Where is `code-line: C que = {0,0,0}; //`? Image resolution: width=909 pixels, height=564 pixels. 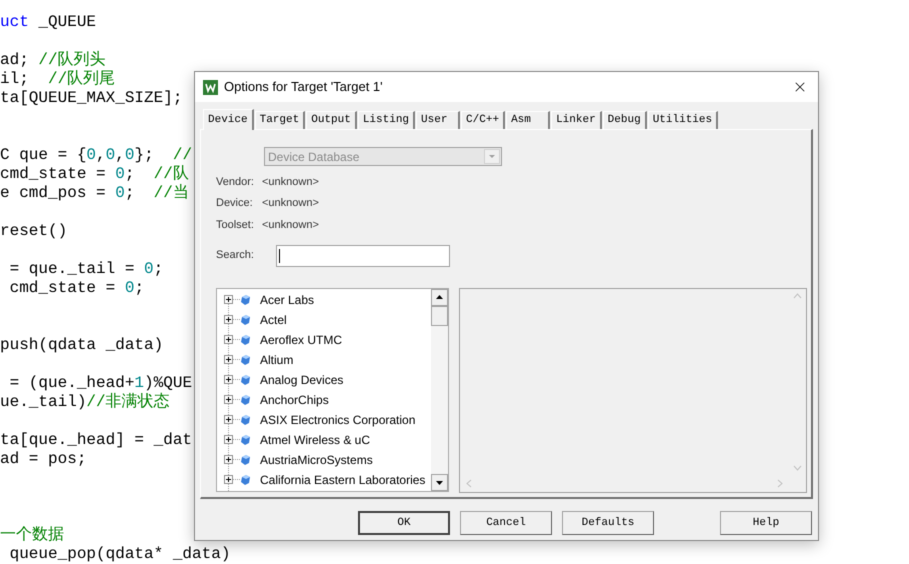
code-line: C que = {0,0,0}; // is located at coordinates (96, 155).